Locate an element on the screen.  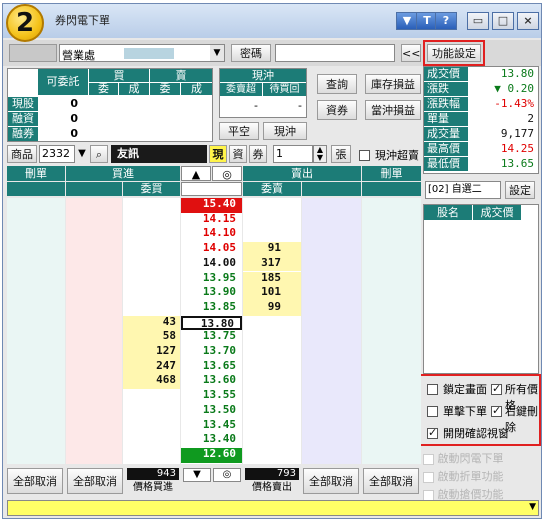
watchlist-select: [02] 自選二 is located at coordinates (463, 190).